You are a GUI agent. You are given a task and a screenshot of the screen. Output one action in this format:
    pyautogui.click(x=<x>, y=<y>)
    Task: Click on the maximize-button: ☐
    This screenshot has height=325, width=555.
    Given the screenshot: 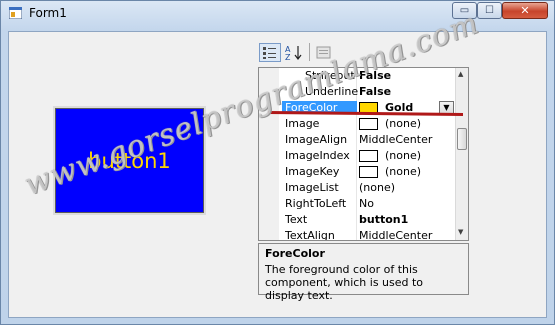 What is the action you would take?
    pyautogui.click(x=489, y=10)
    